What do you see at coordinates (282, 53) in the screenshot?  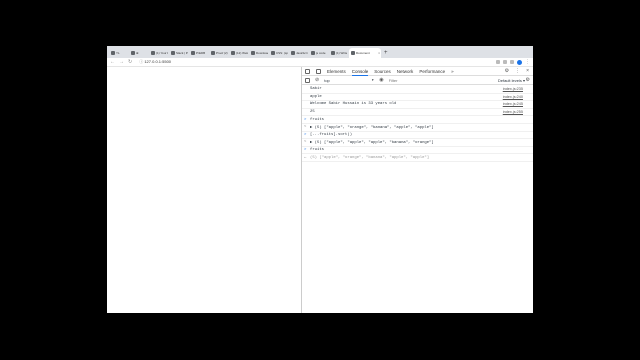 I see `tab-label: CSS: (space` at bounding box center [282, 53].